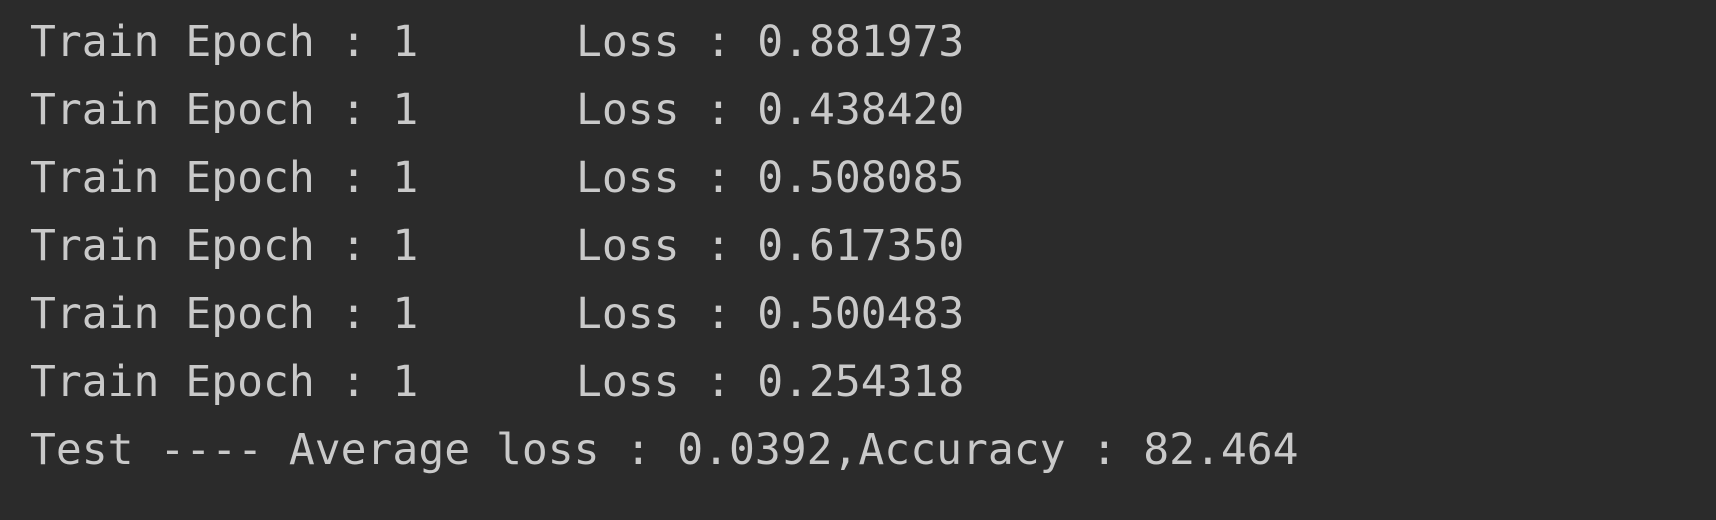  What do you see at coordinates (770, 246) in the screenshot?
I see `train-loss-text: Loss : 0.617350` at bounding box center [770, 246].